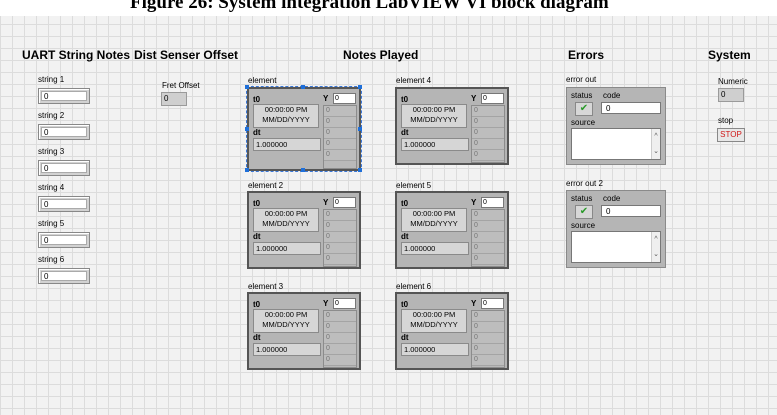  Describe the element at coordinates (414, 80) in the screenshot. I see `element-4-label: element 4` at that location.